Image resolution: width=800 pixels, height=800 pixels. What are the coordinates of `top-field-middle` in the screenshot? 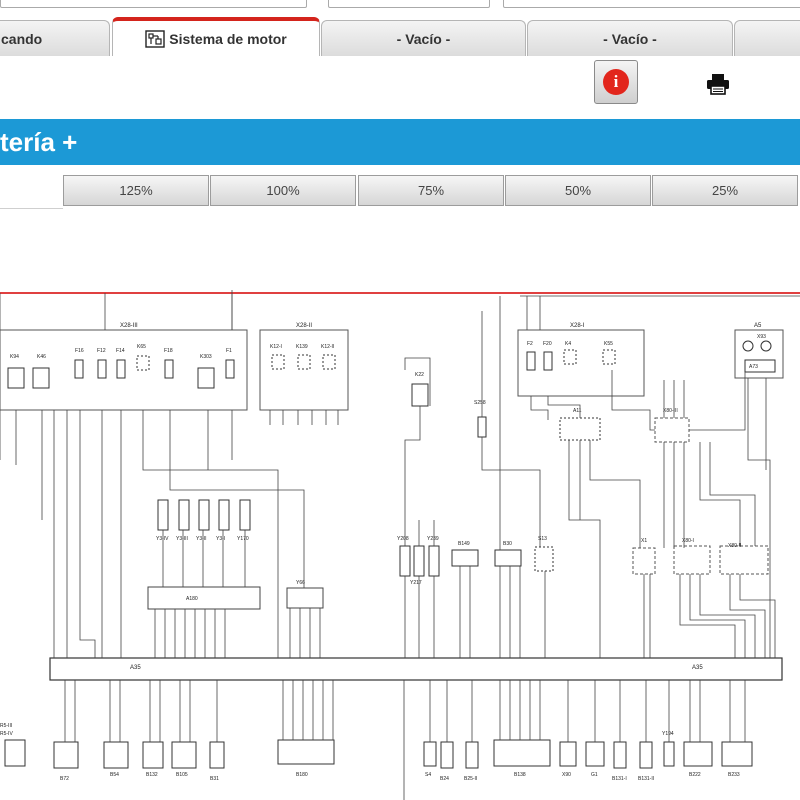 It's located at (409, 4).